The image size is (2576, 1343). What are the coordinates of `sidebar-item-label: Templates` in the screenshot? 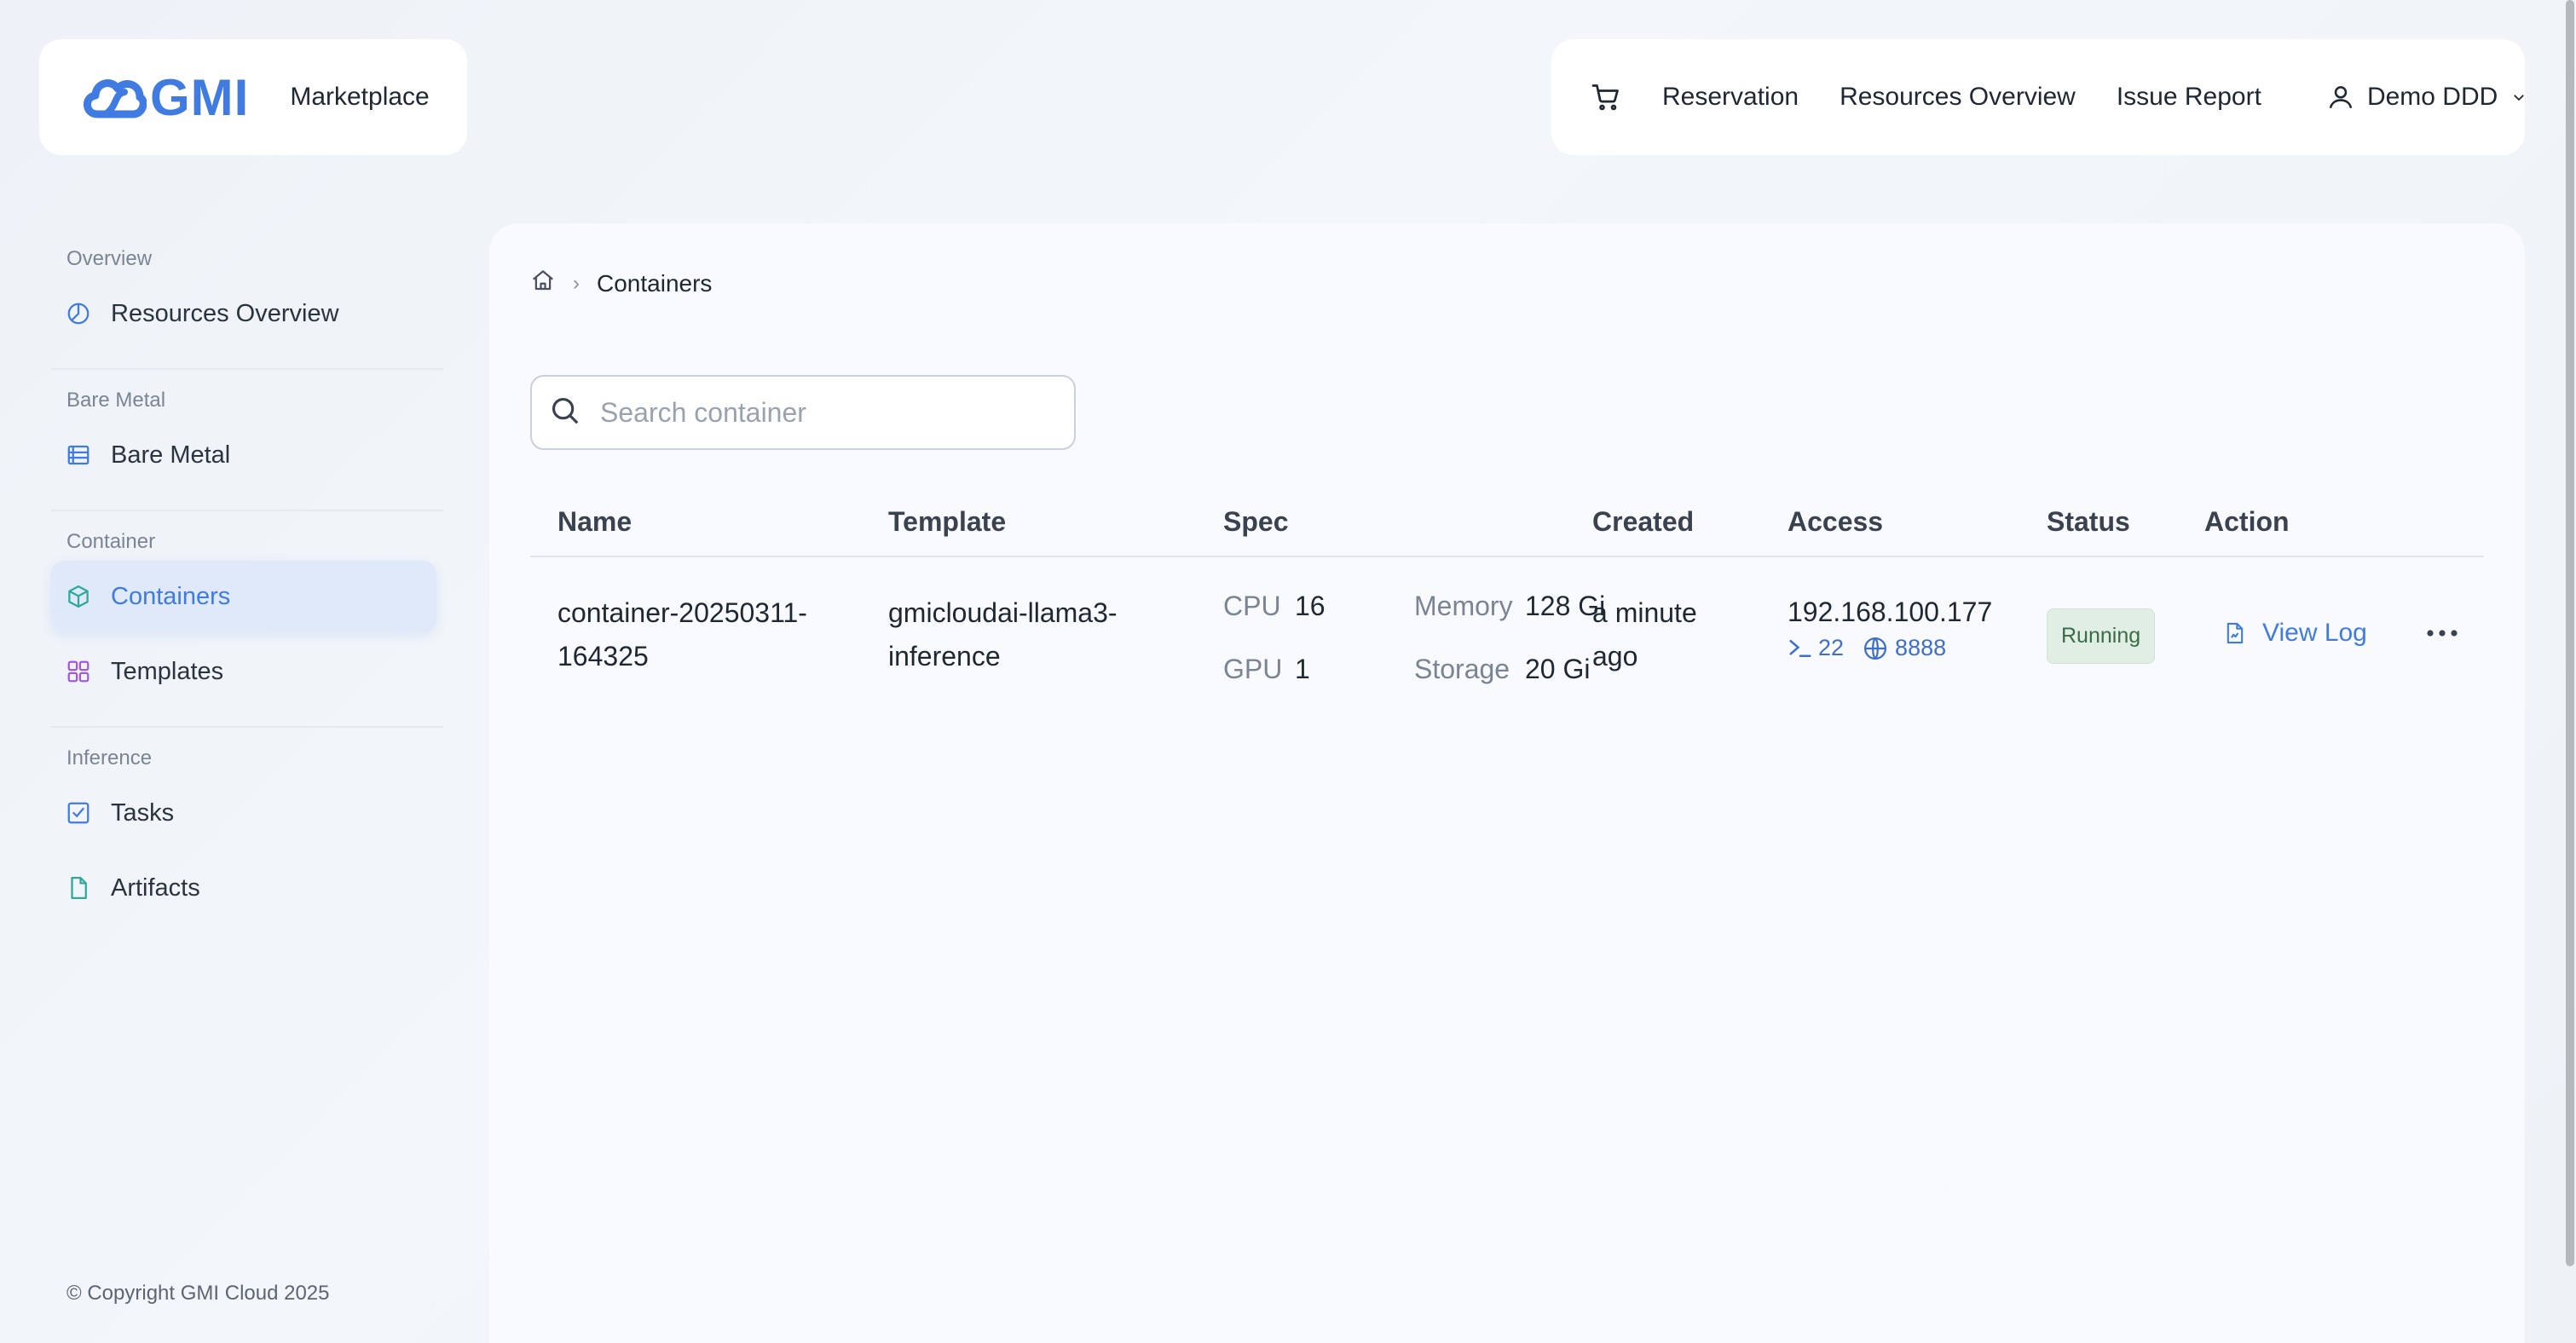 It's located at (167, 671).